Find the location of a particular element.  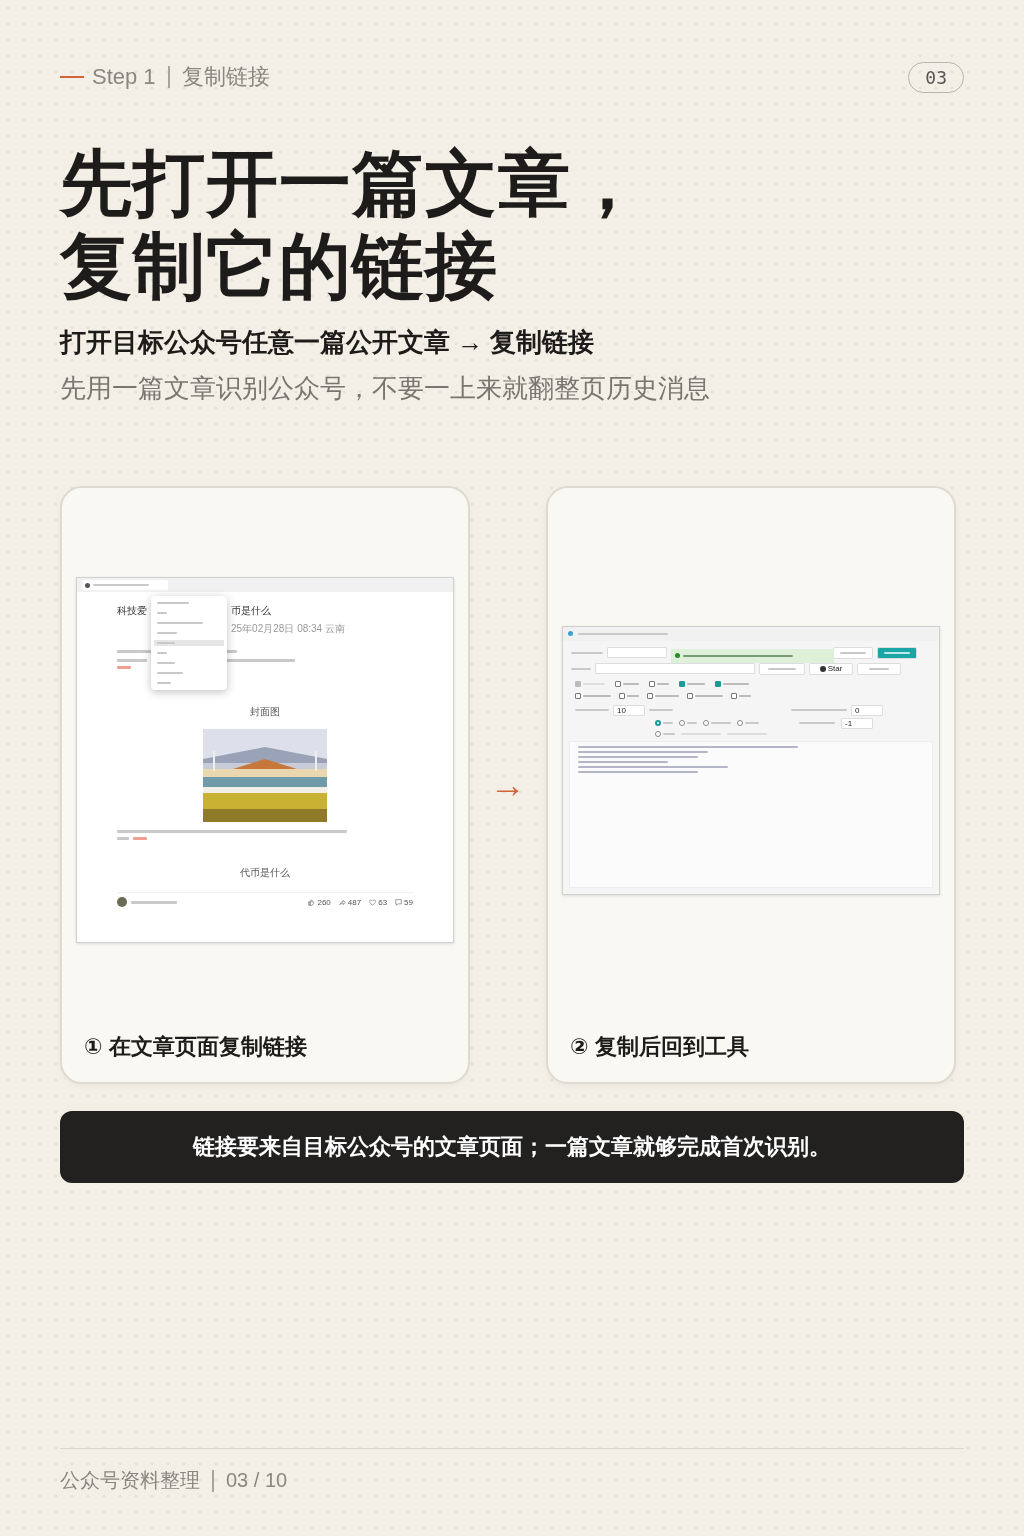

stat-count: 59 is located at coordinates (408, 902).